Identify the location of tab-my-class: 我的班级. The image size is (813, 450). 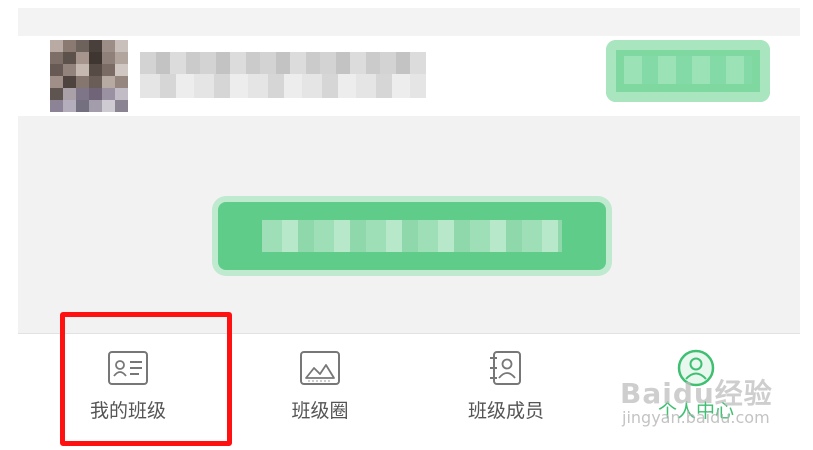
(128, 392).